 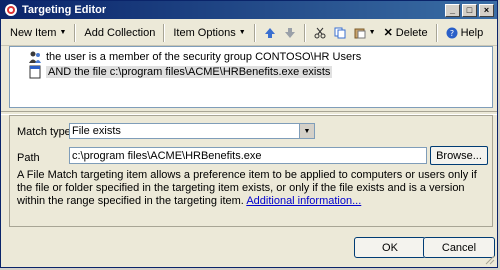 What do you see at coordinates (35, 72) in the screenshot?
I see `file-icon` at bounding box center [35, 72].